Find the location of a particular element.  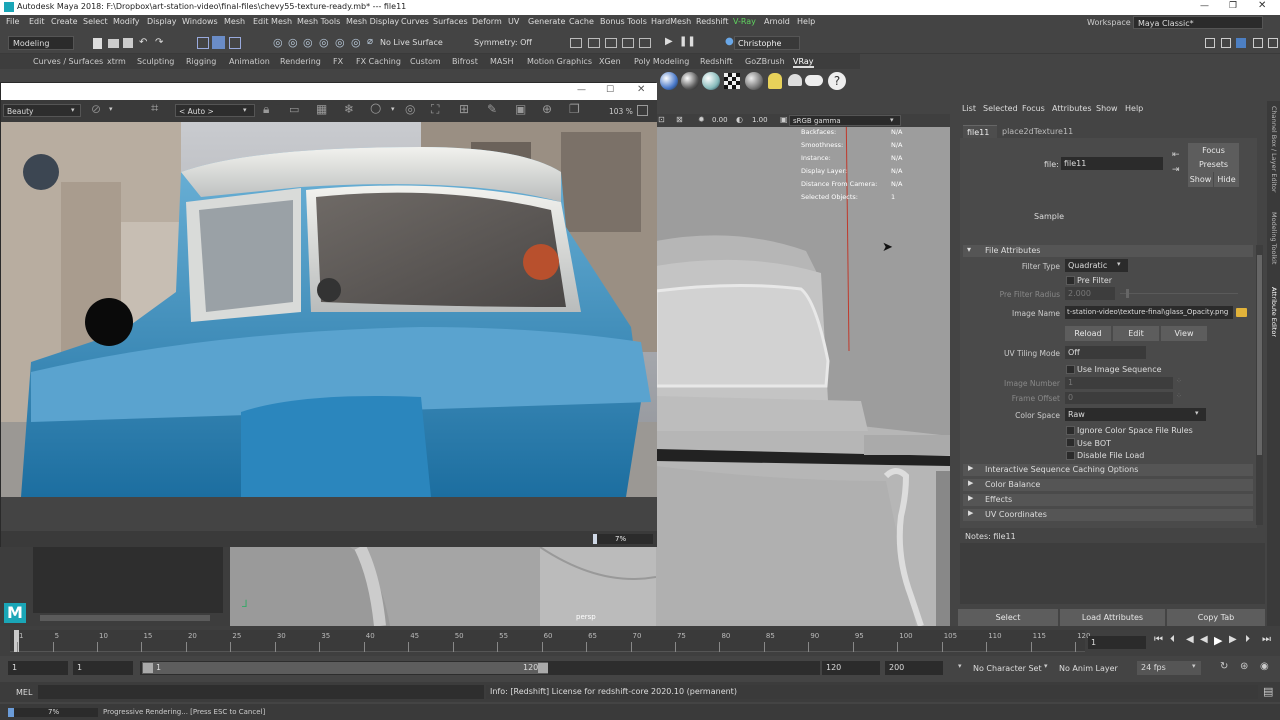

menu-uv: UV is located at coordinates (513, 21).